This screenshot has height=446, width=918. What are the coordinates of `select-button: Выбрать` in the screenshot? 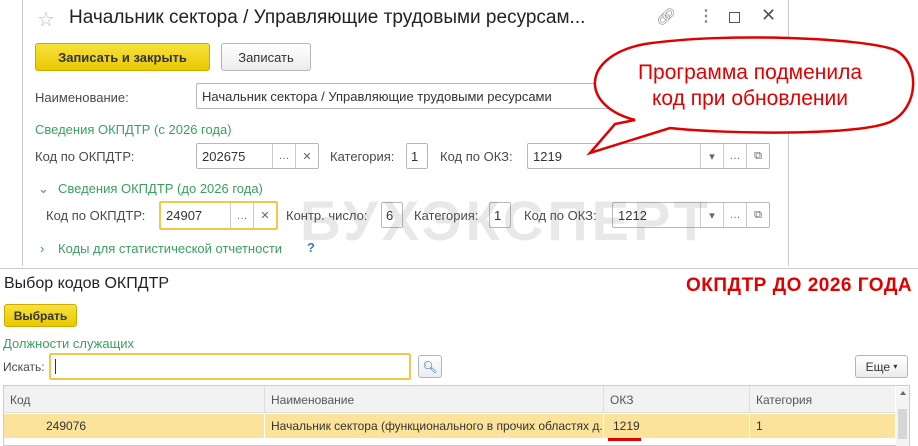 It's located at (40, 315).